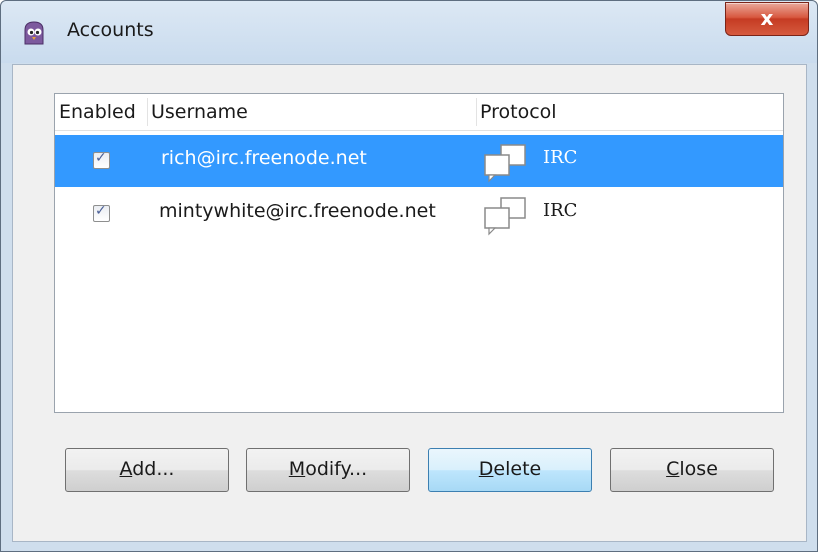  Describe the element at coordinates (518, 111) in the screenshot. I see `column-header-protocol: Protocol` at that location.